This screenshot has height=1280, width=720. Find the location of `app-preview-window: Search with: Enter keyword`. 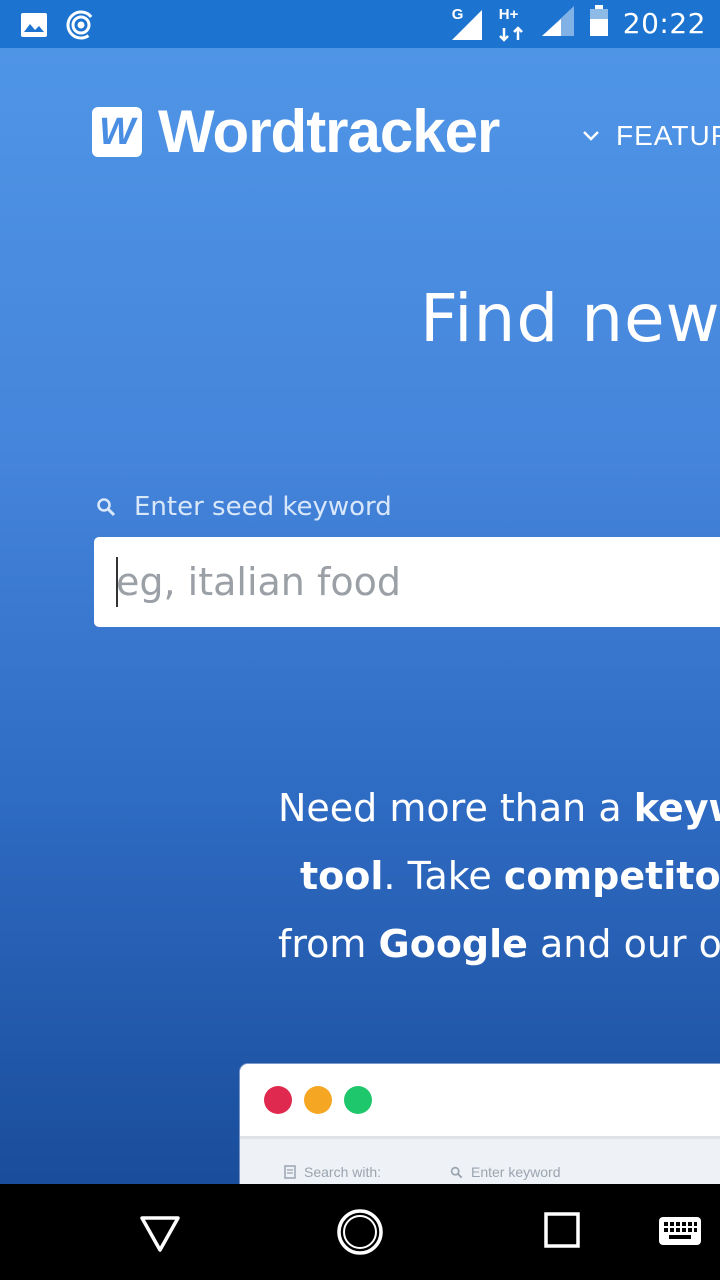

app-preview-window: Search with: Enter keyword is located at coordinates (480, 1124).